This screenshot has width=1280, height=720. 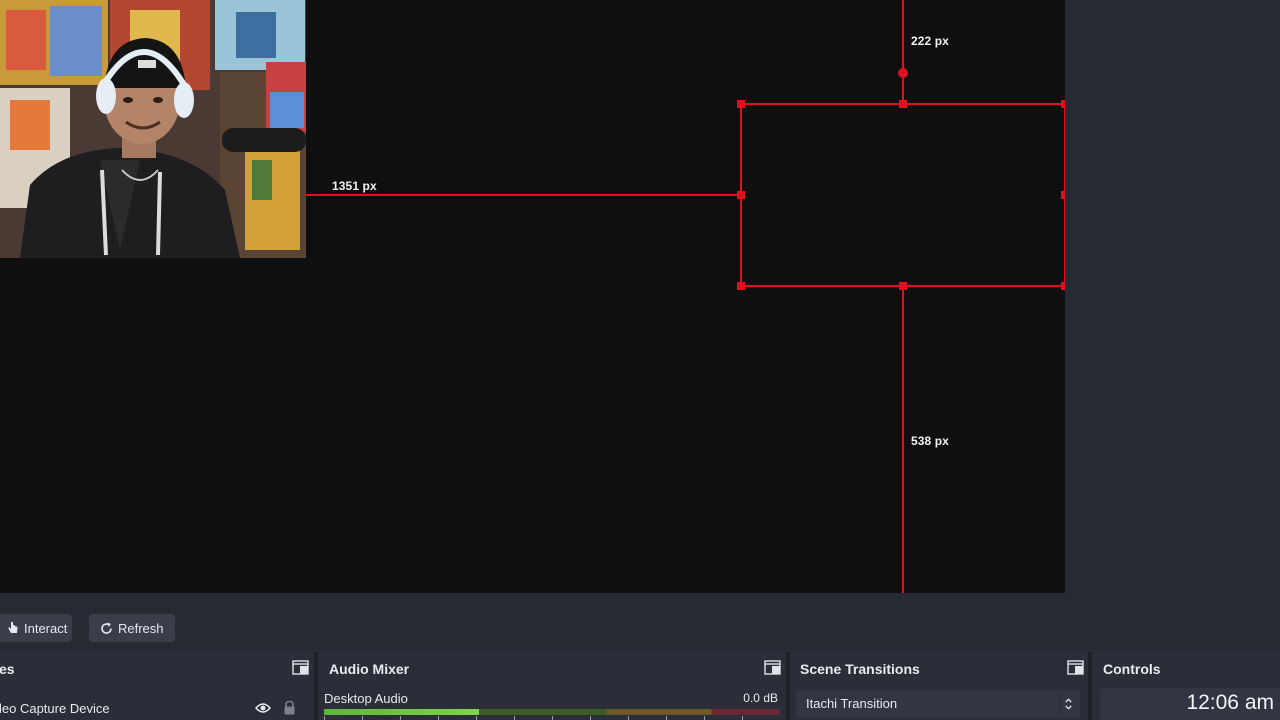 I want to click on refresh-button: Refresh, so click(x=132, y=628).